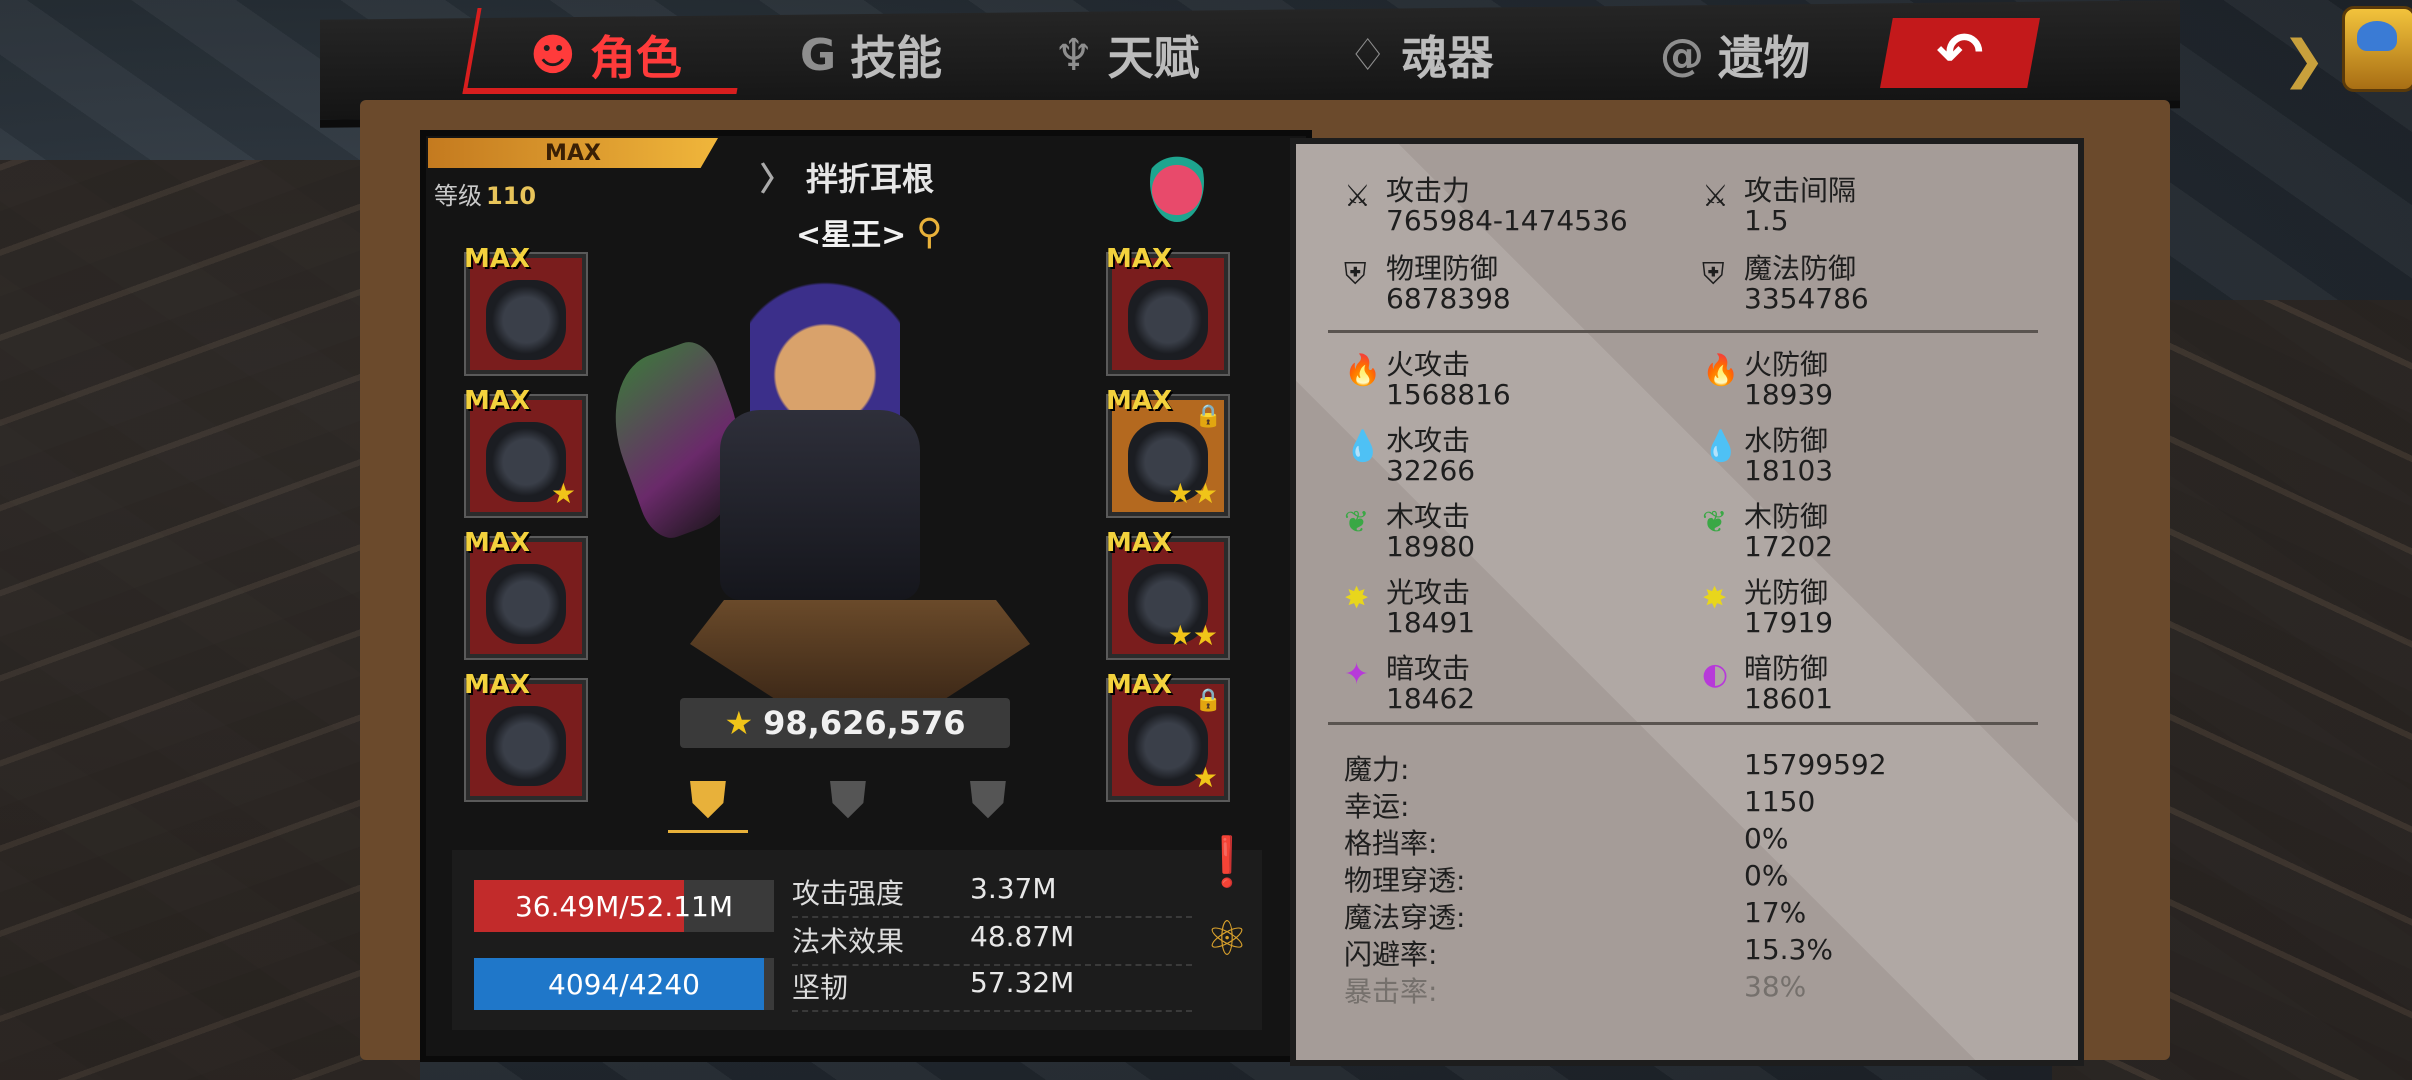 This screenshot has width=2412, height=1080. I want to click on dark-defense-icon: ◐, so click(1715, 674).